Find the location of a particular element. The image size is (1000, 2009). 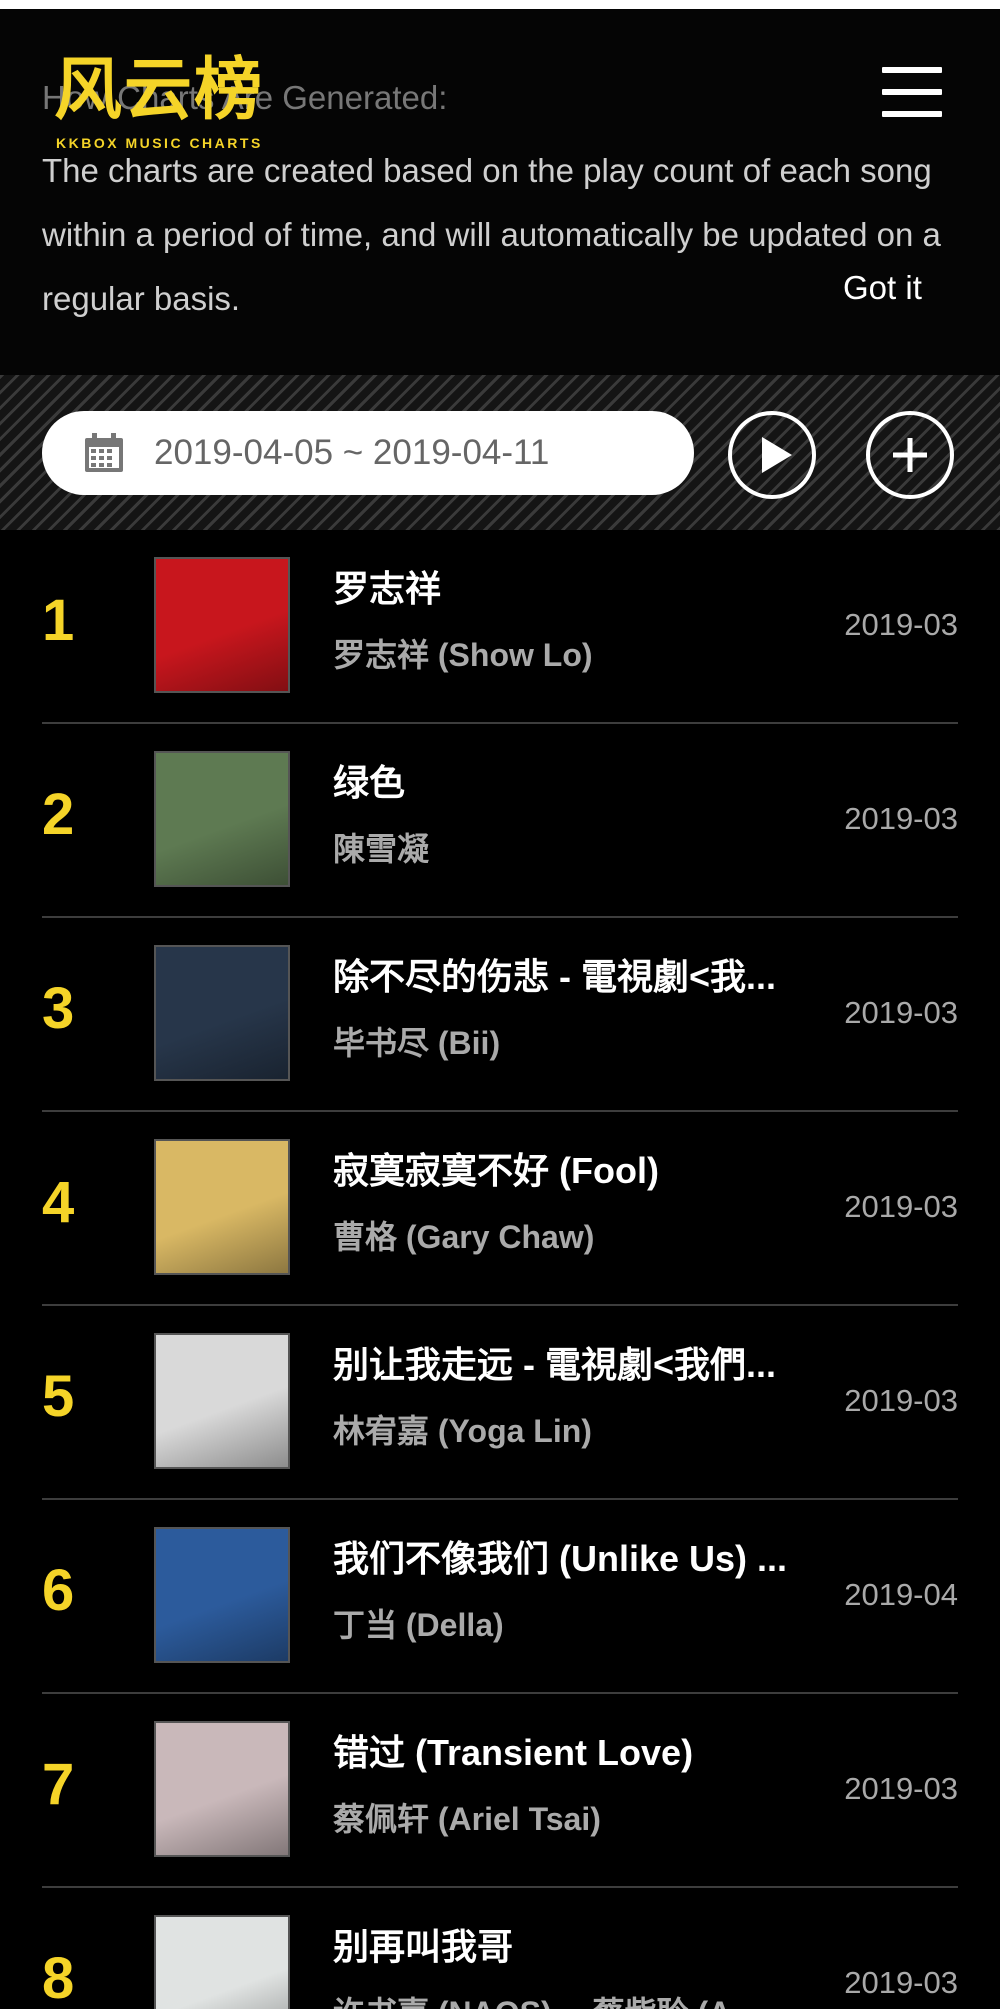

rank-number: 2 is located at coordinates (58, 814).